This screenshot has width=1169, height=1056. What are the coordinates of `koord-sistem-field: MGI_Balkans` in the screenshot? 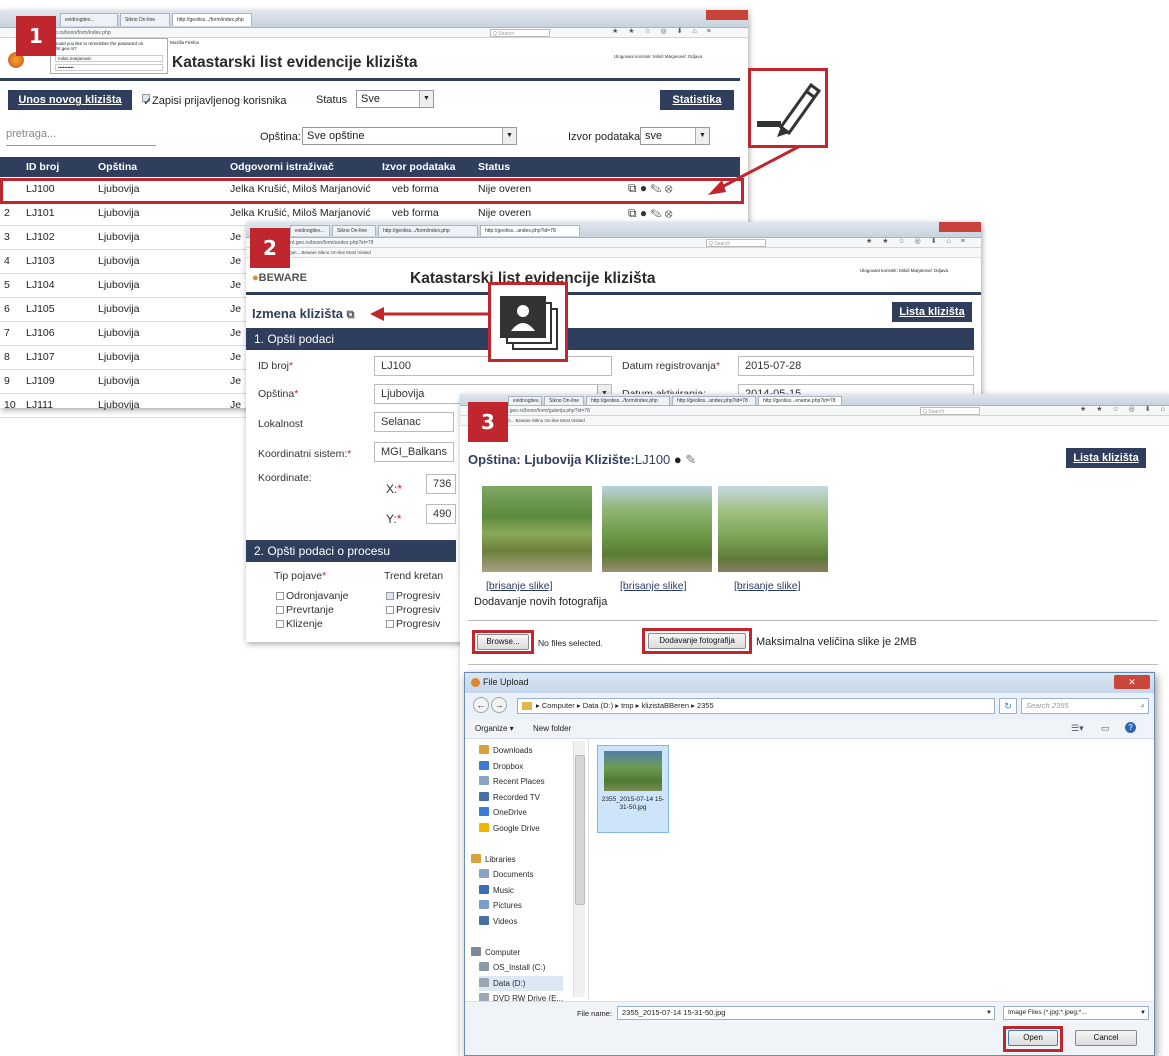 It's located at (414, 452).